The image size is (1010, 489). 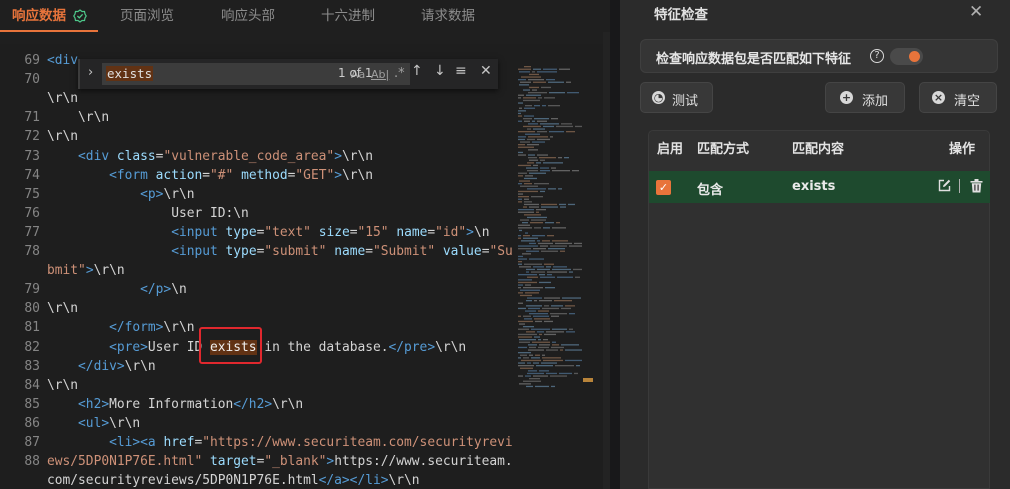 What do you see at coordinates (32, 213) in the screenshot?
I see `line-number: 76` at bounding box center [32, 213].